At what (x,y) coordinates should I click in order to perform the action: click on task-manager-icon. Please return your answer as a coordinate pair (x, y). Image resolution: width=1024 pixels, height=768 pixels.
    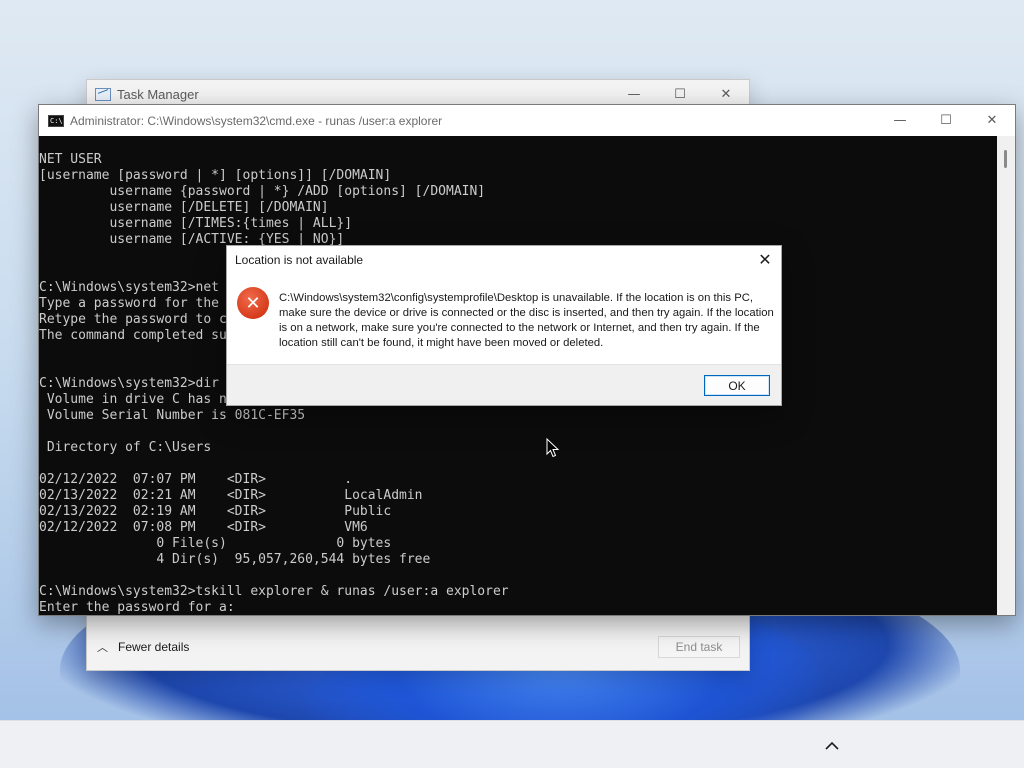
    Looking at the image, I should click on (103, 94).